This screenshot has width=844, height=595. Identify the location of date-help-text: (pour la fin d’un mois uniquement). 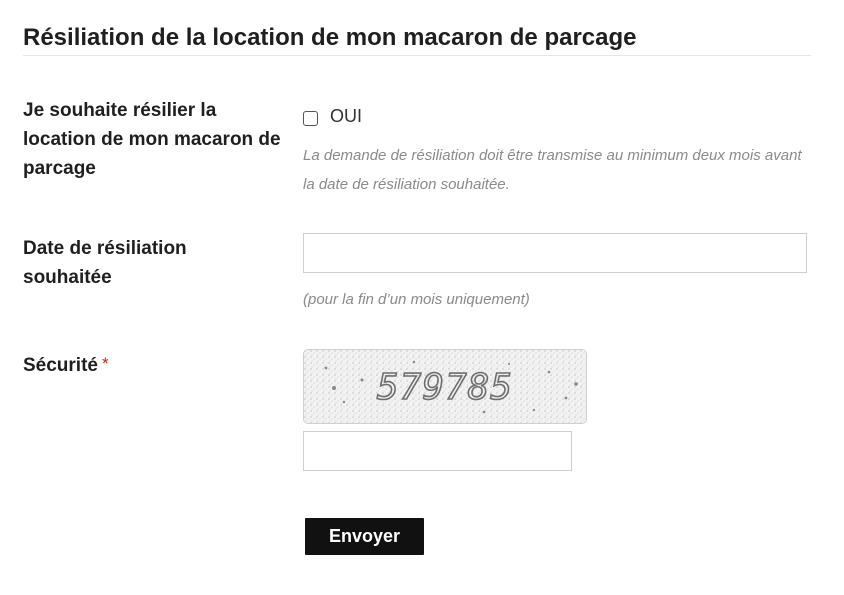
(416, 299).